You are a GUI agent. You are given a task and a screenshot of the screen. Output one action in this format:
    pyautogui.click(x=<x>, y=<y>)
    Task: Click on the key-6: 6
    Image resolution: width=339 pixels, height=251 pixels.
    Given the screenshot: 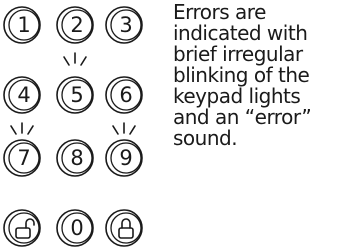 What is the action you would take?
    pyautogui.click(x=124, y=95)
    